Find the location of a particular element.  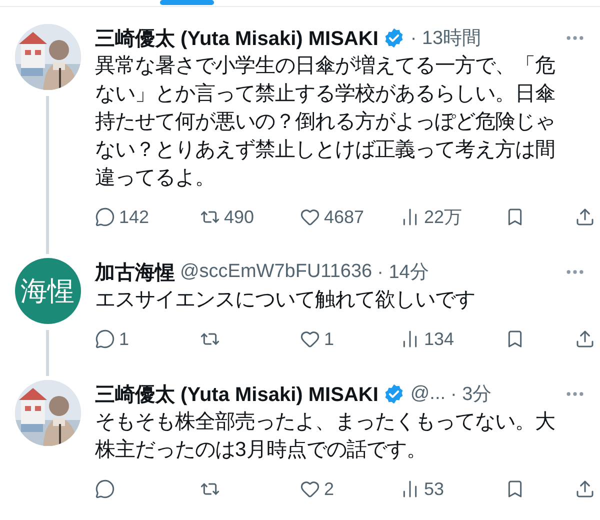

like-button: 4687 is located at coordinates (332, 217).